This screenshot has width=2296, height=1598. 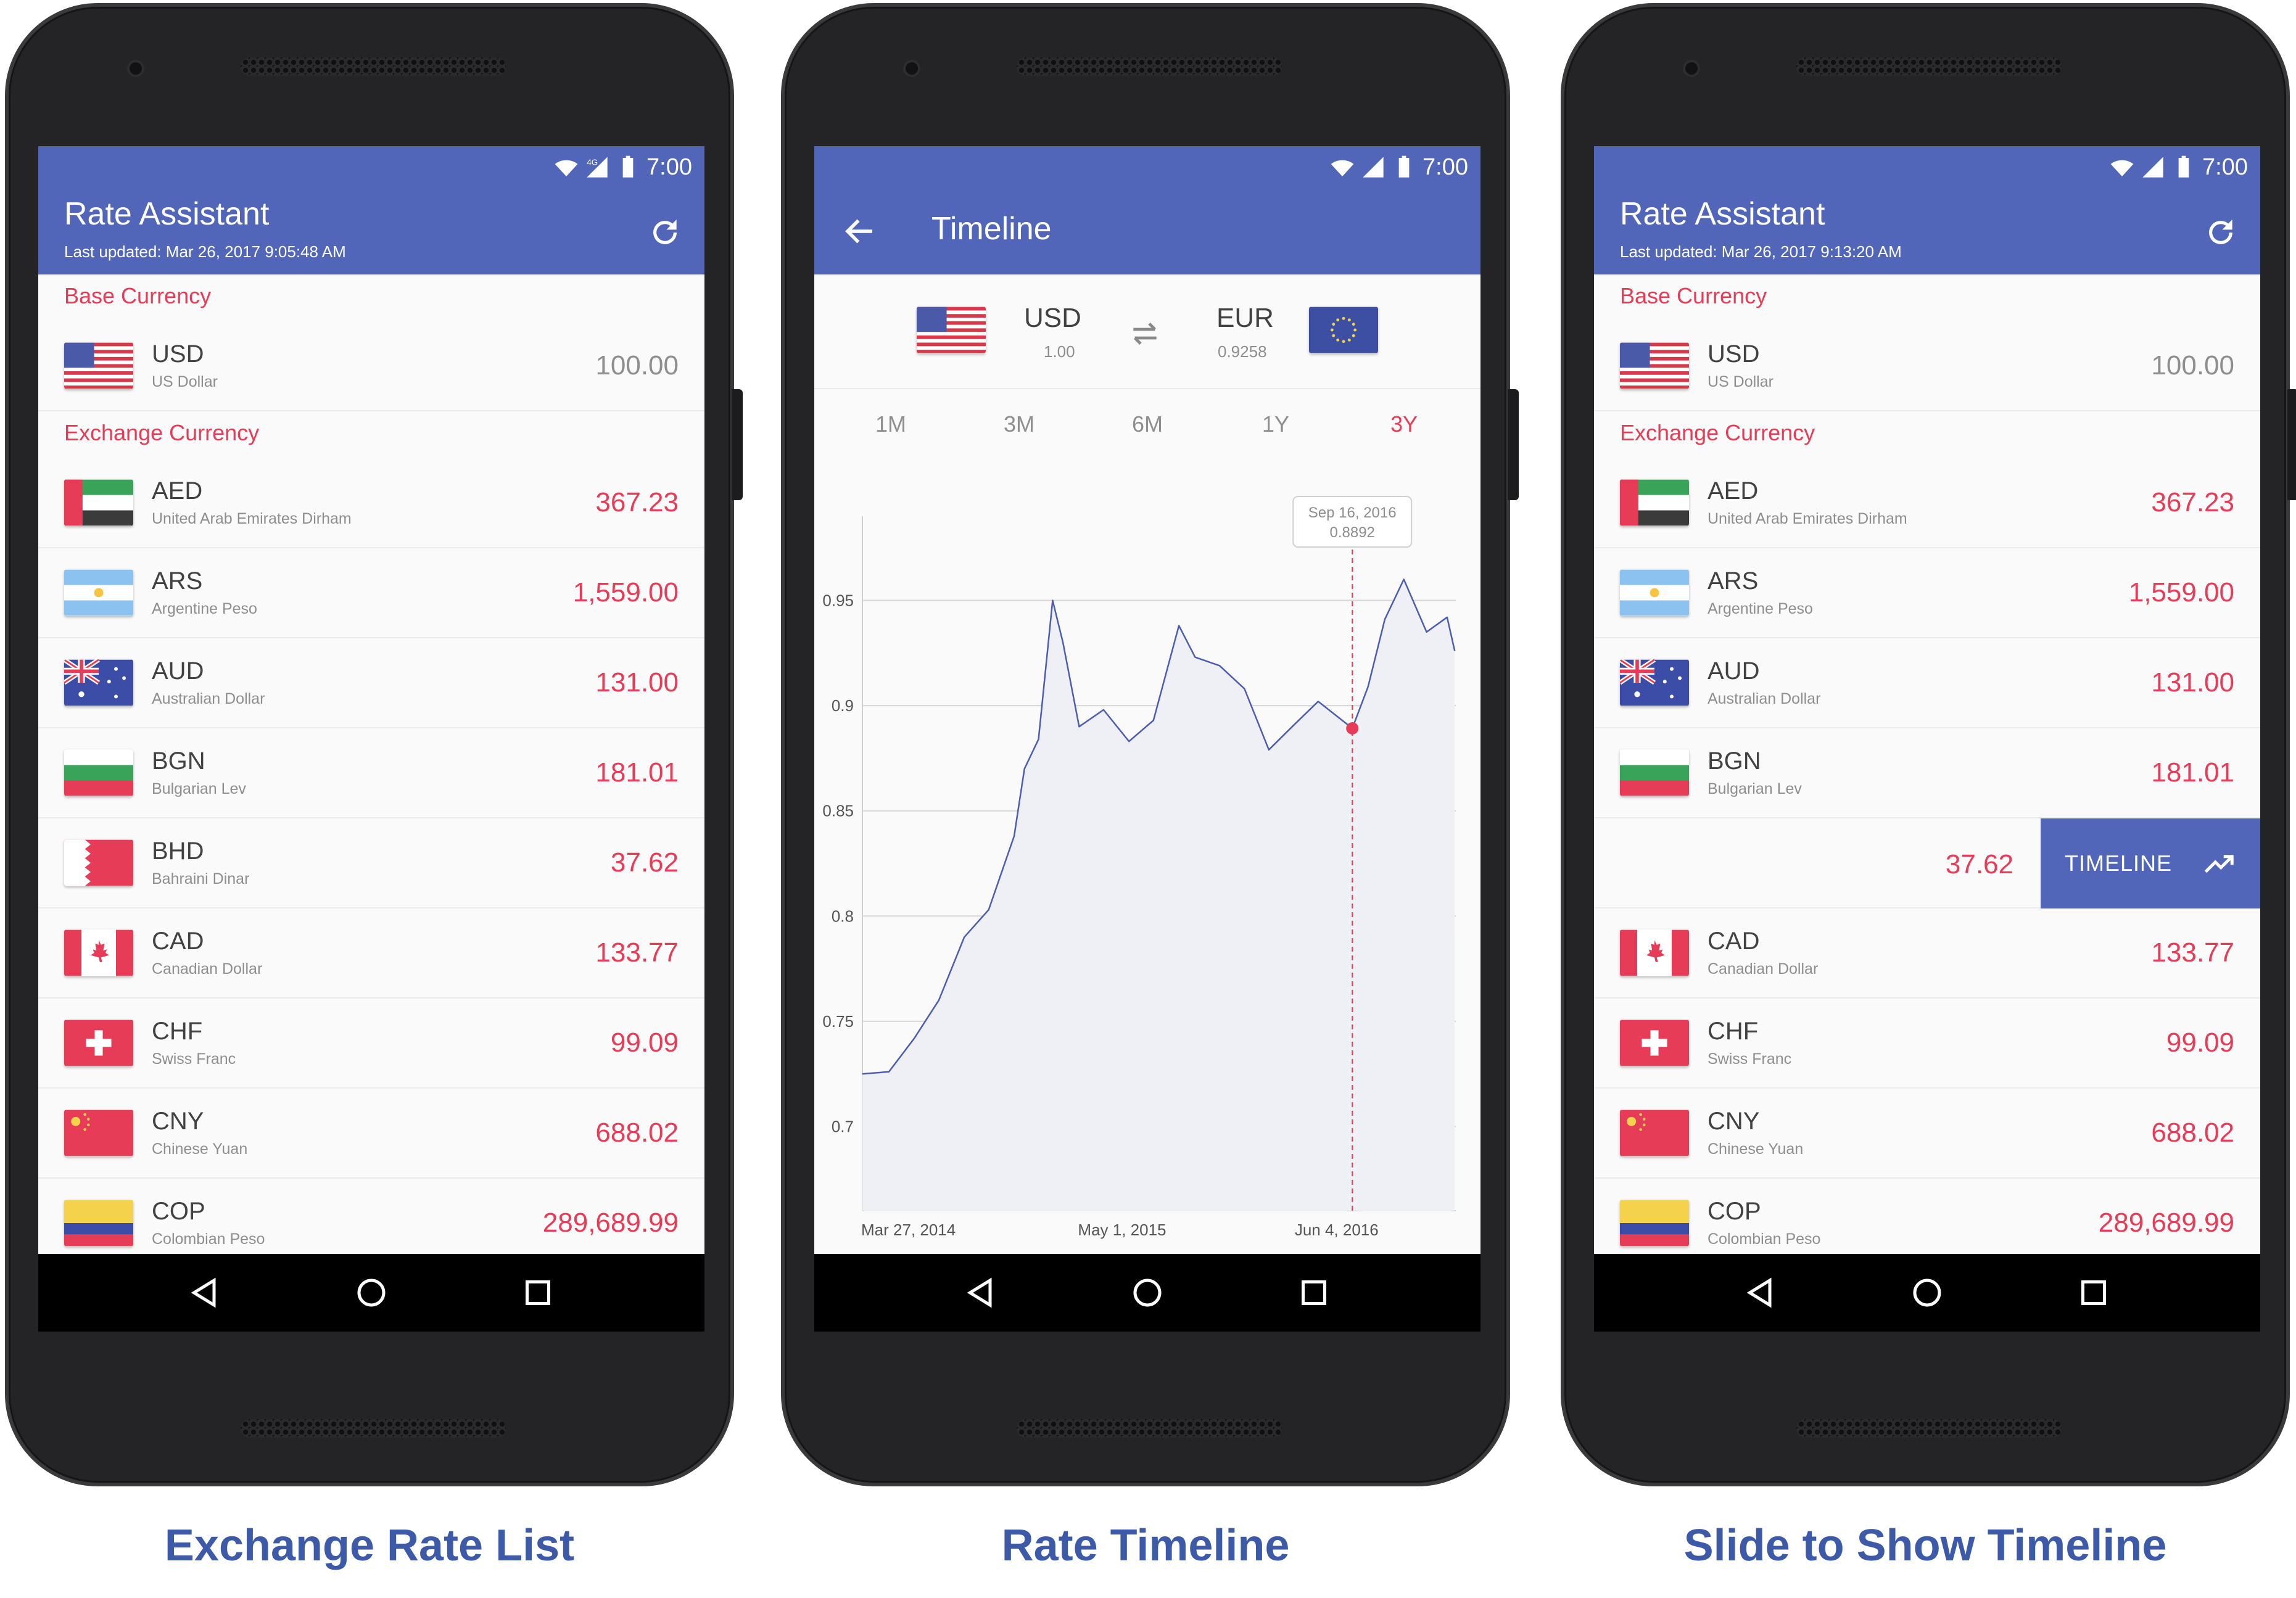 I want to click on y-tick-label: 0.85, so click(x=838, y=811).